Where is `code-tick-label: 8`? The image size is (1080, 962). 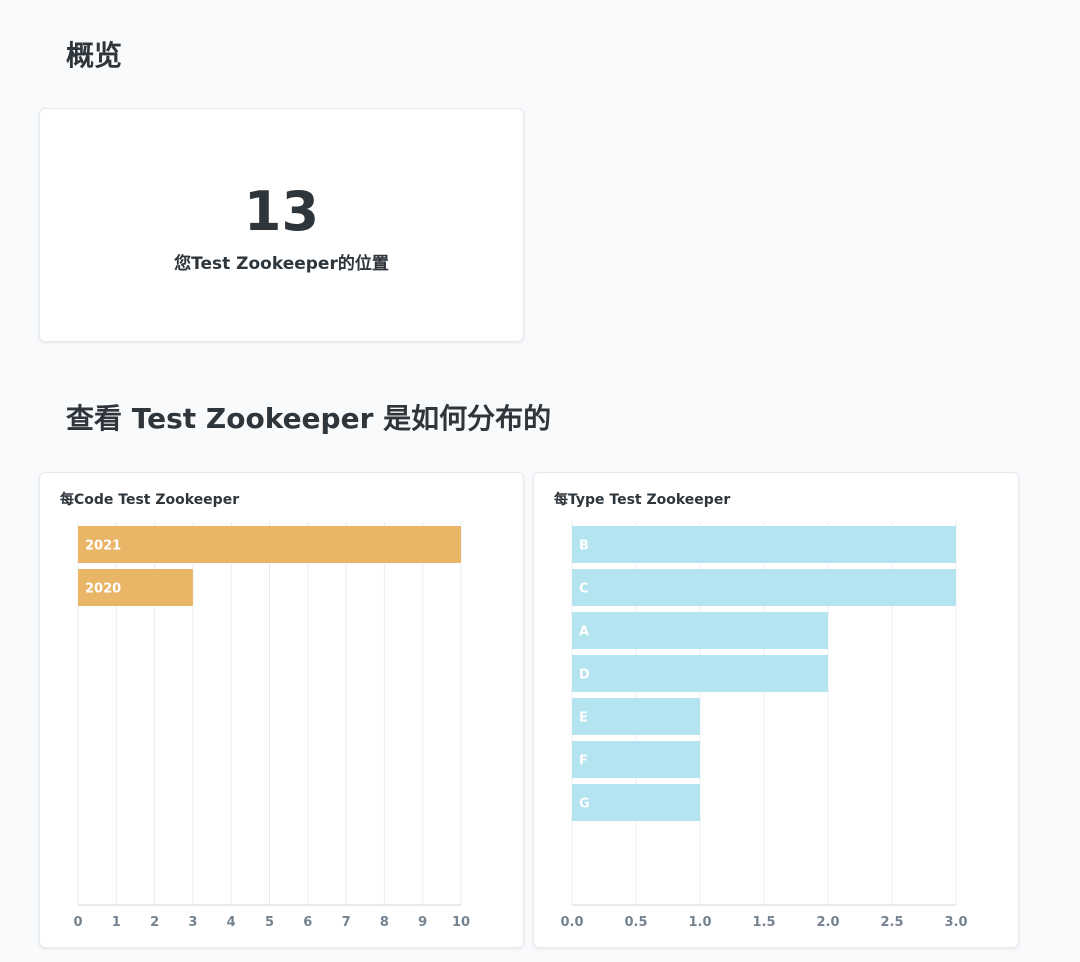
code-tick-label: 8 is located at coordinates (384, 922).